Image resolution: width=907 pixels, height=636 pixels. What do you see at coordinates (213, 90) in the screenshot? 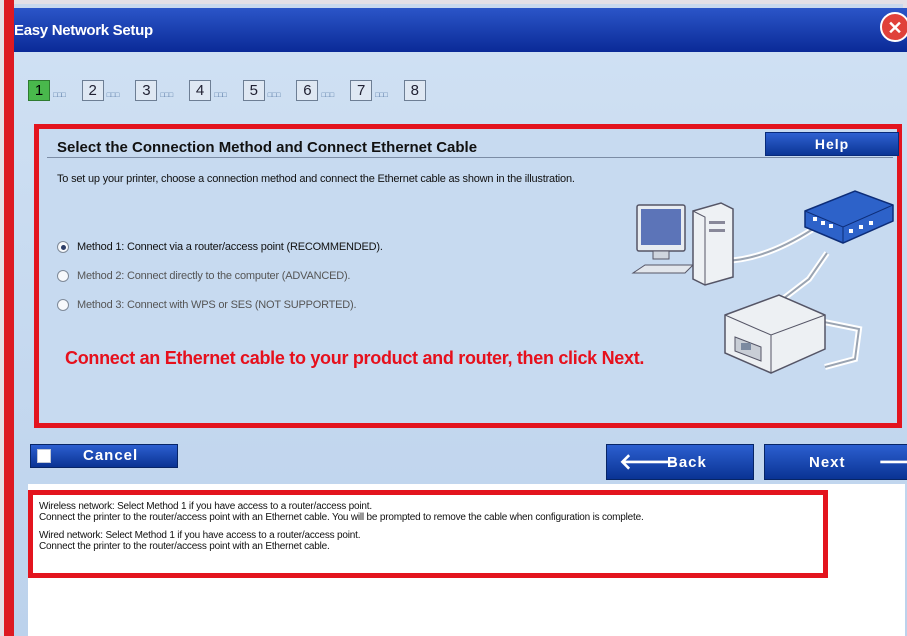
I see `step-4: 4 □□□` at bounding box center [213, 90].